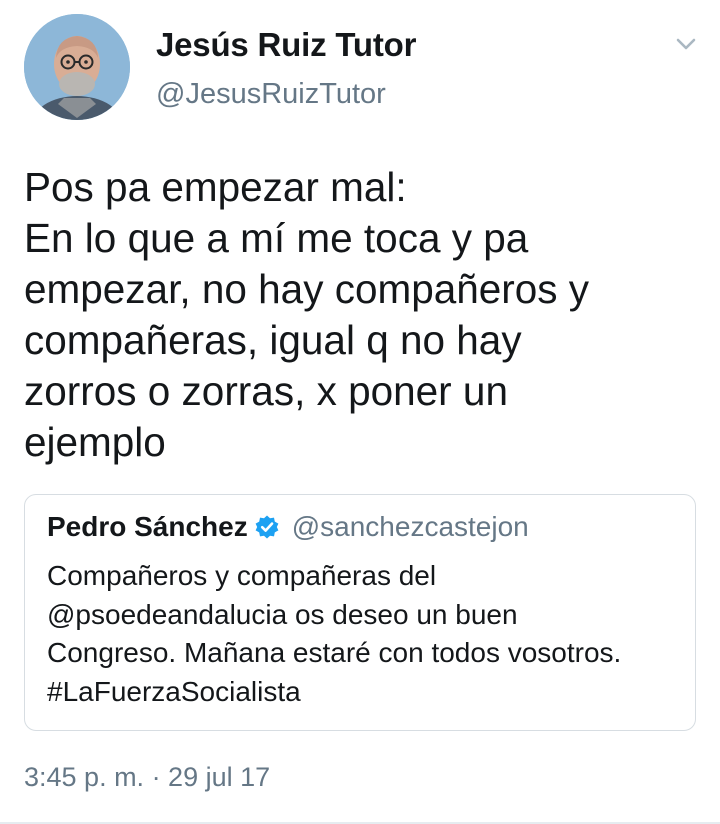  I want to click on tweet-text-line: zorros o zorras, x poner un, so click(266, 391).